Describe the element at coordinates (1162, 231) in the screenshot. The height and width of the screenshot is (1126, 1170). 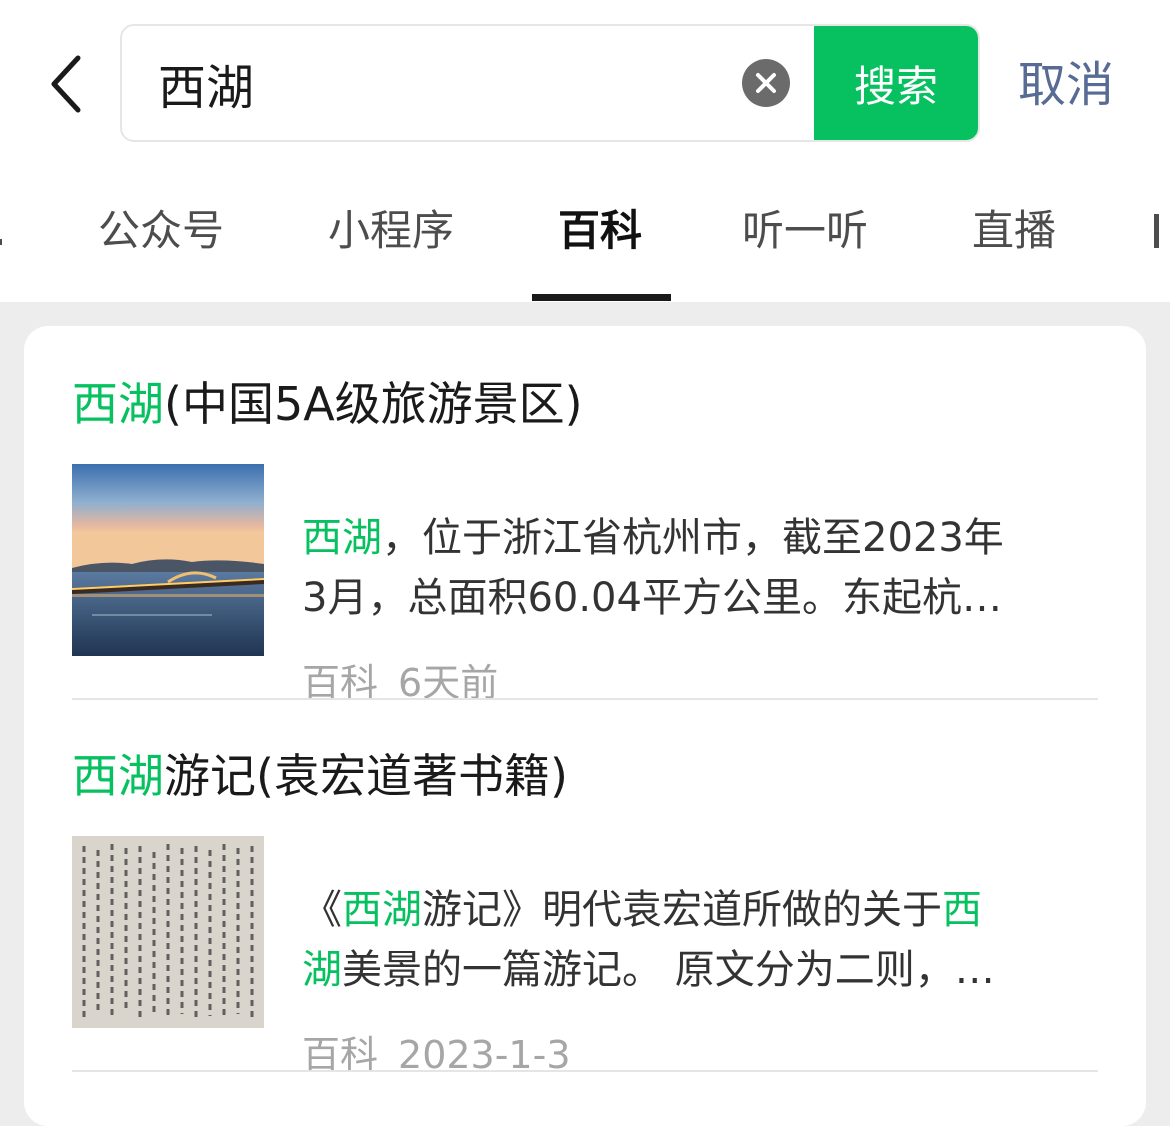
I see `tab-partial-right` at that location.